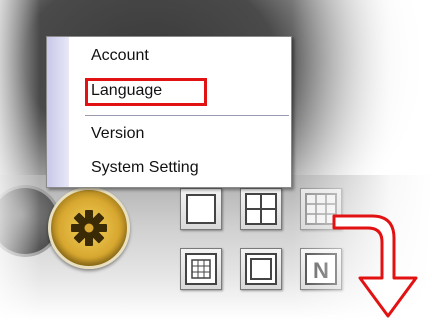 The height and width of the screenshot is (320, 432). Describe the element at coordinates (146, 92) in the screenshot. I see `highlight-language-box` at that location.